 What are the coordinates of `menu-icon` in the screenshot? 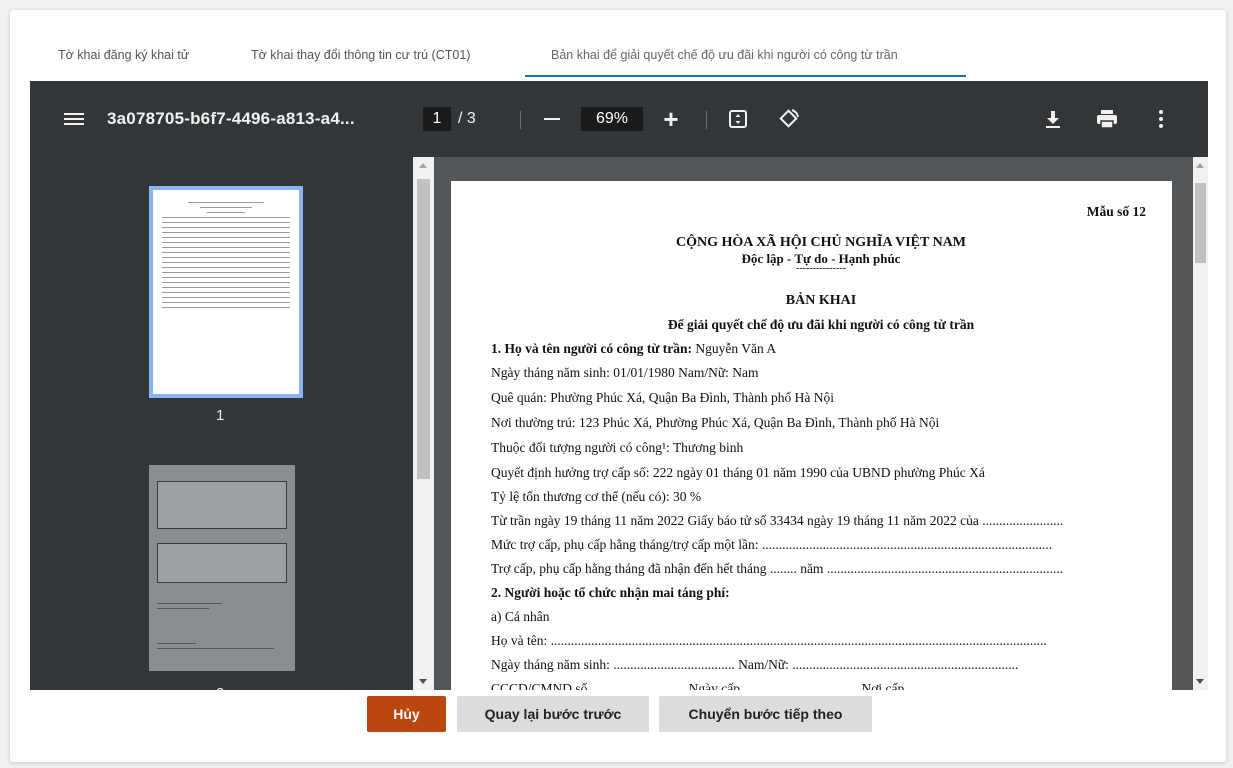 It's located at (76, 119).